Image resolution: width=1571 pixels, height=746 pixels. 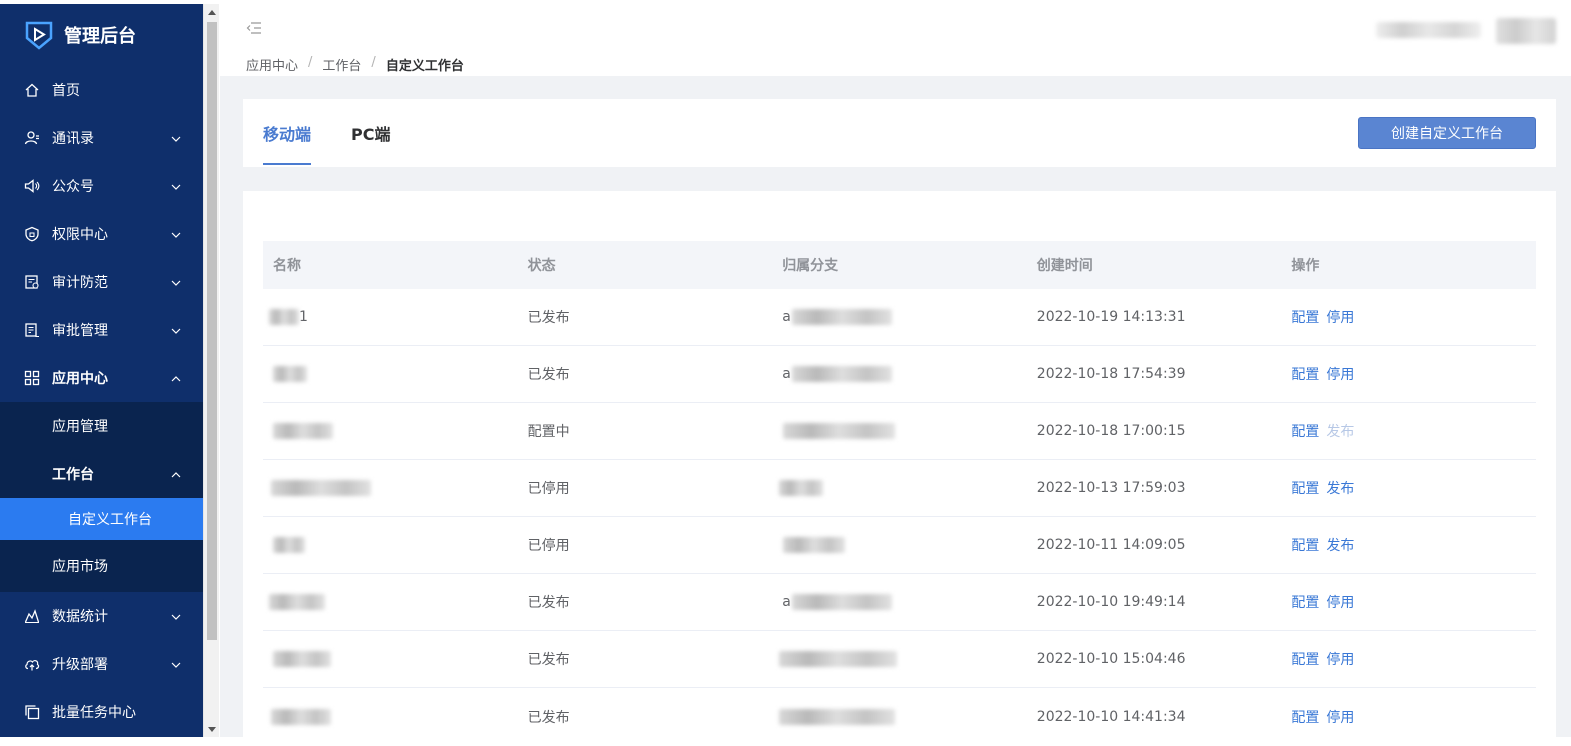 I want to click on branch-prefix: a, so click(x=786, y=374).